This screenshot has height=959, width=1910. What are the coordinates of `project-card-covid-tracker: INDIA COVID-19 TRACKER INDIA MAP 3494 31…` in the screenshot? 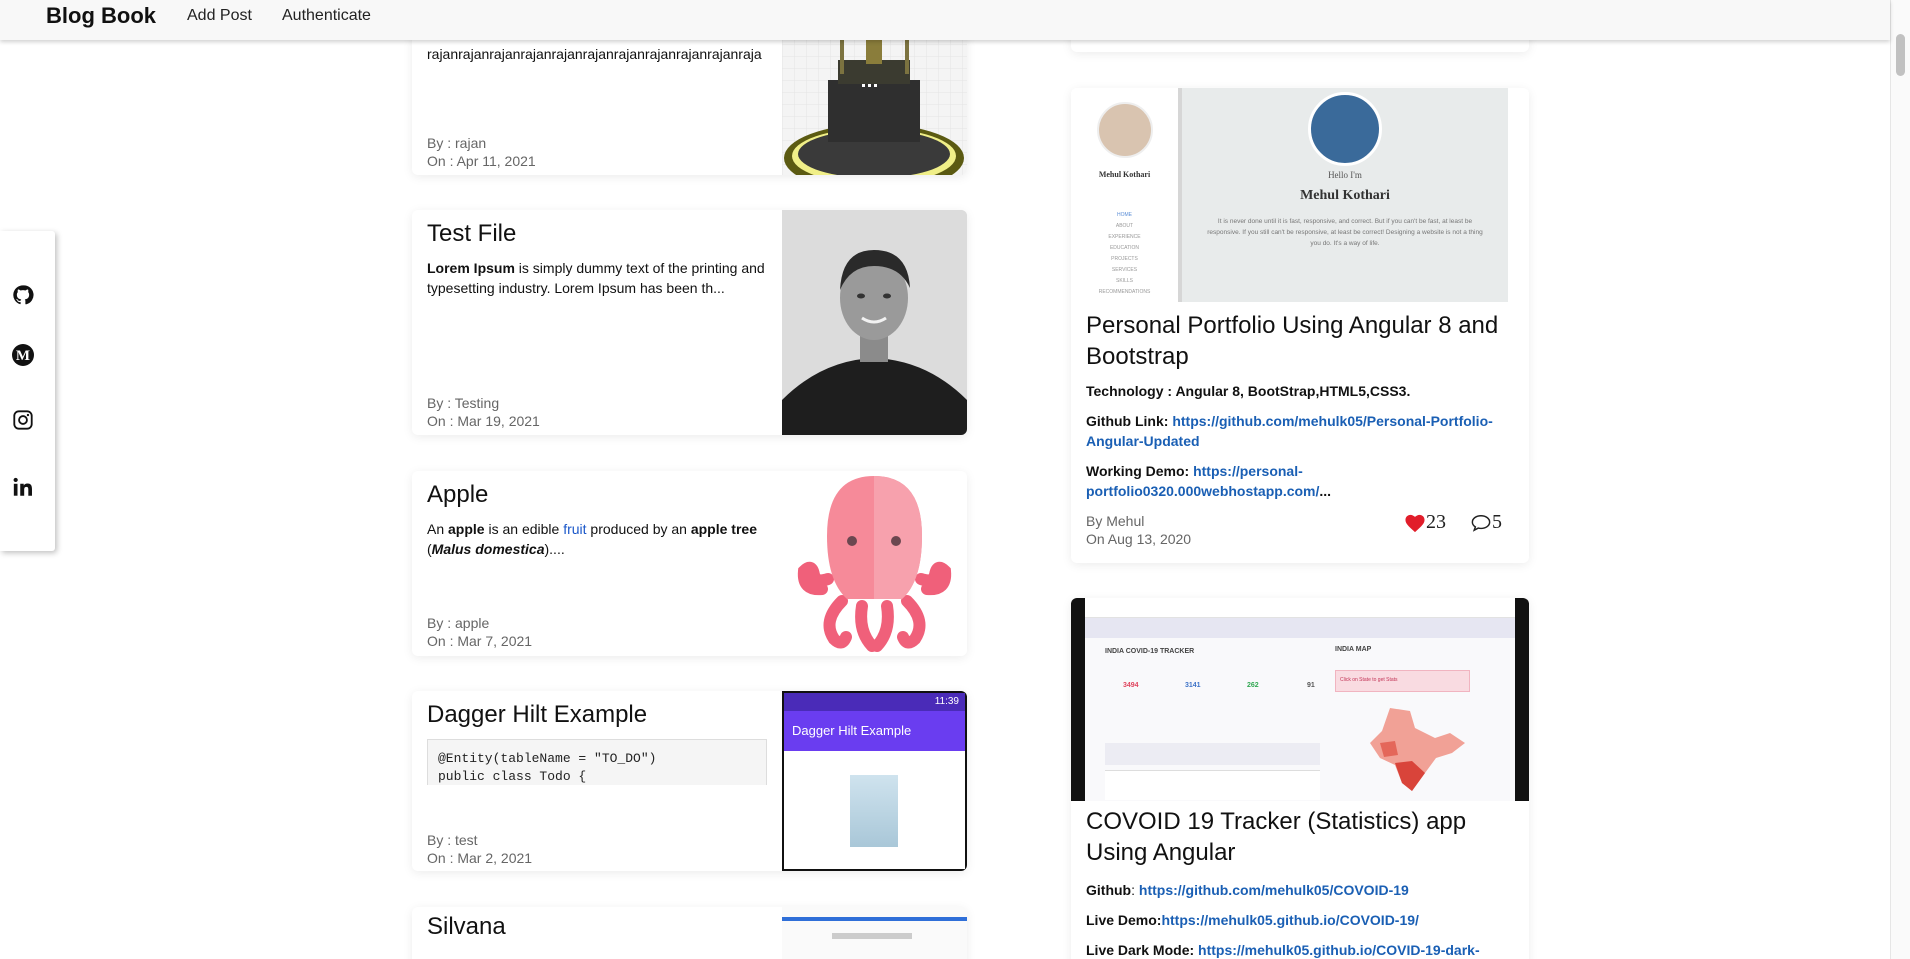 It's located at (1300, 778).